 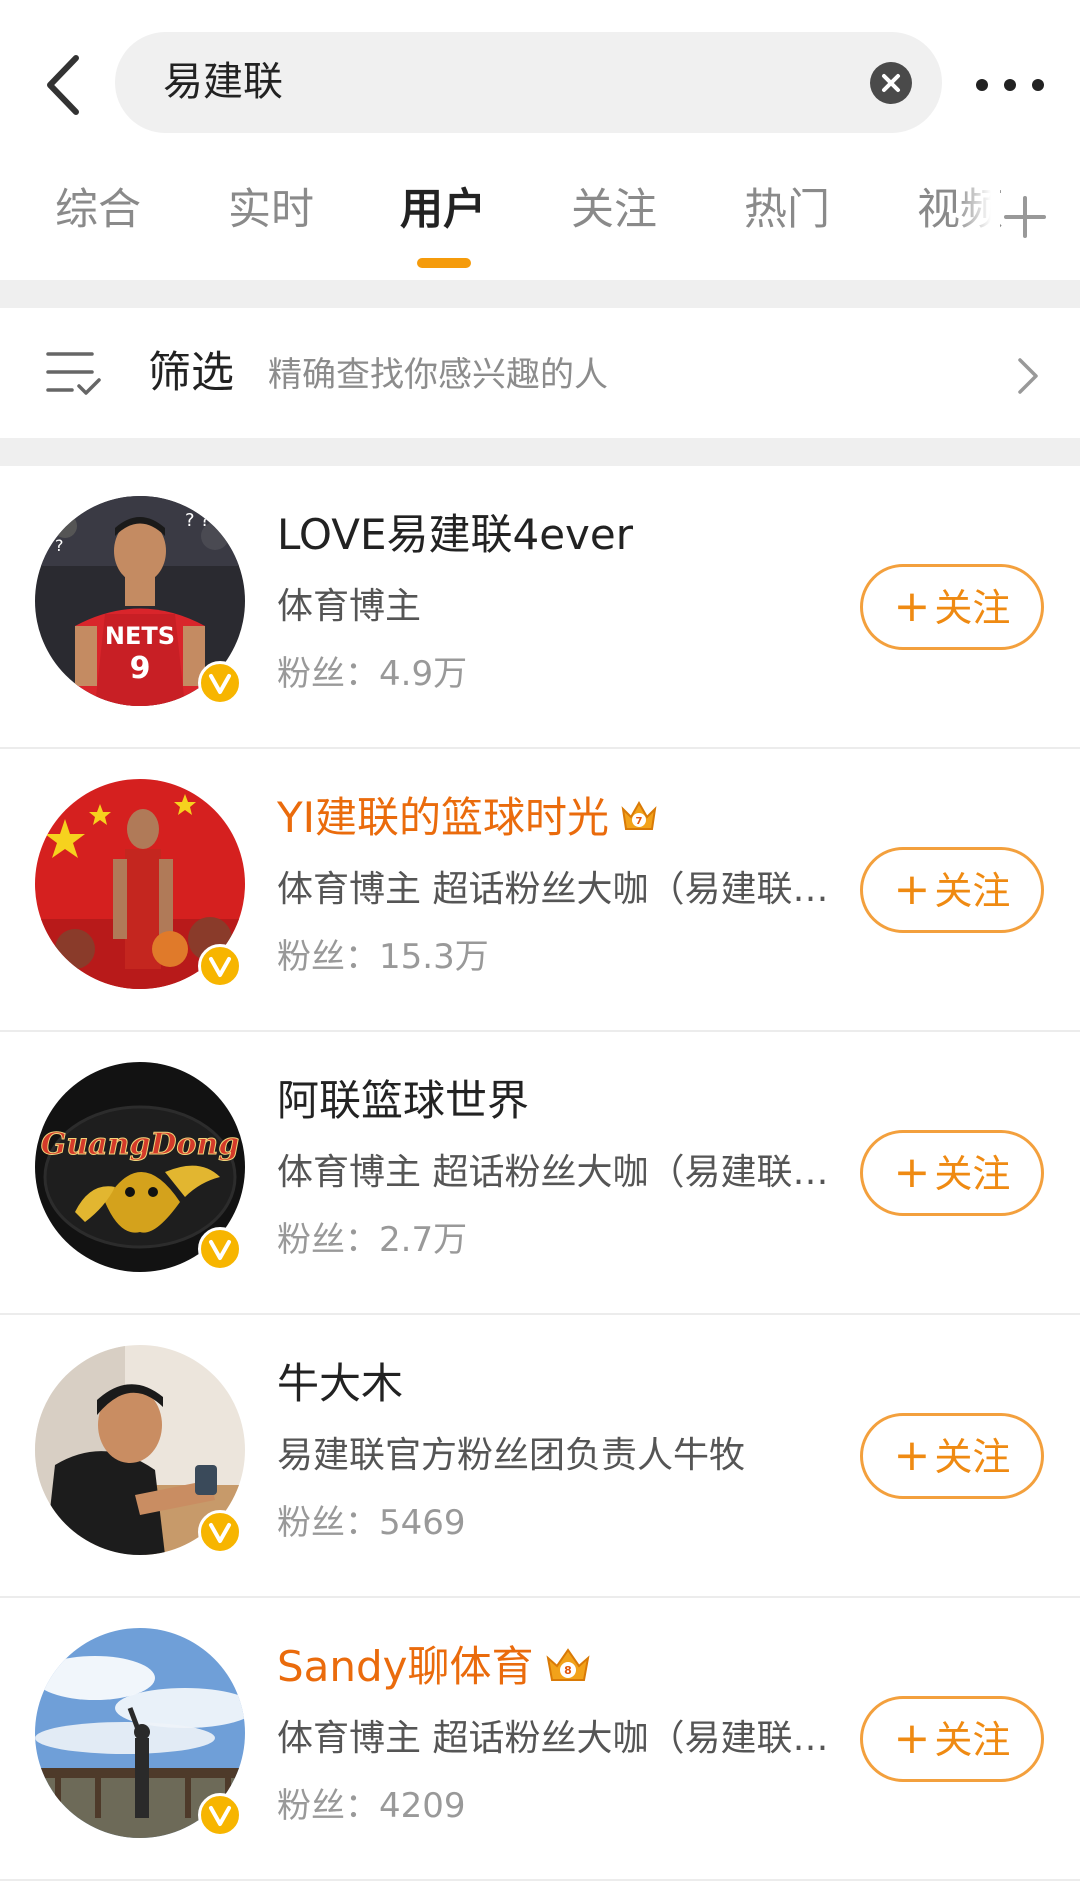 What do you see at coordinates (340, 1384) in the screenshot?
I see `user-name: 牛大木` at bounding box center [340, 1384].